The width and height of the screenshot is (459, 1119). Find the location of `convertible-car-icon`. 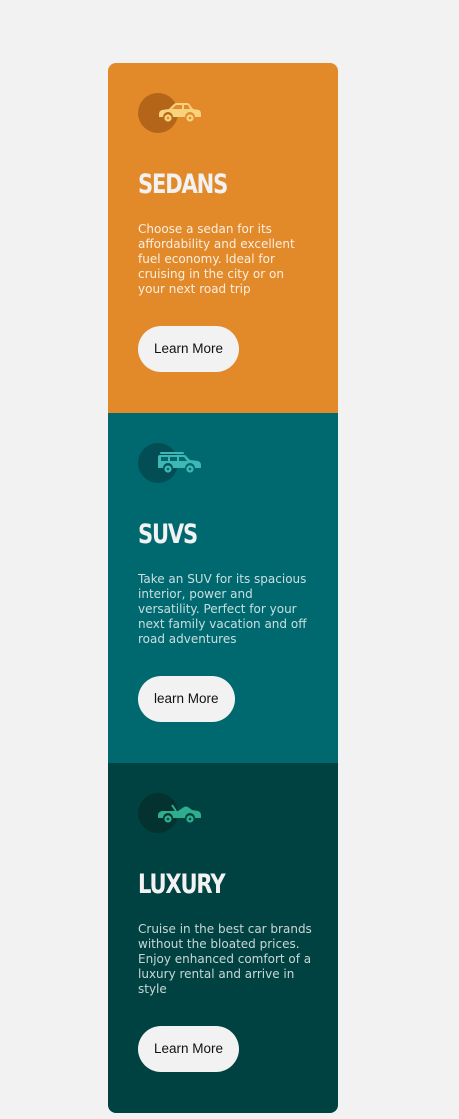

convertible-car-icon is located at coordinates (173, 813).